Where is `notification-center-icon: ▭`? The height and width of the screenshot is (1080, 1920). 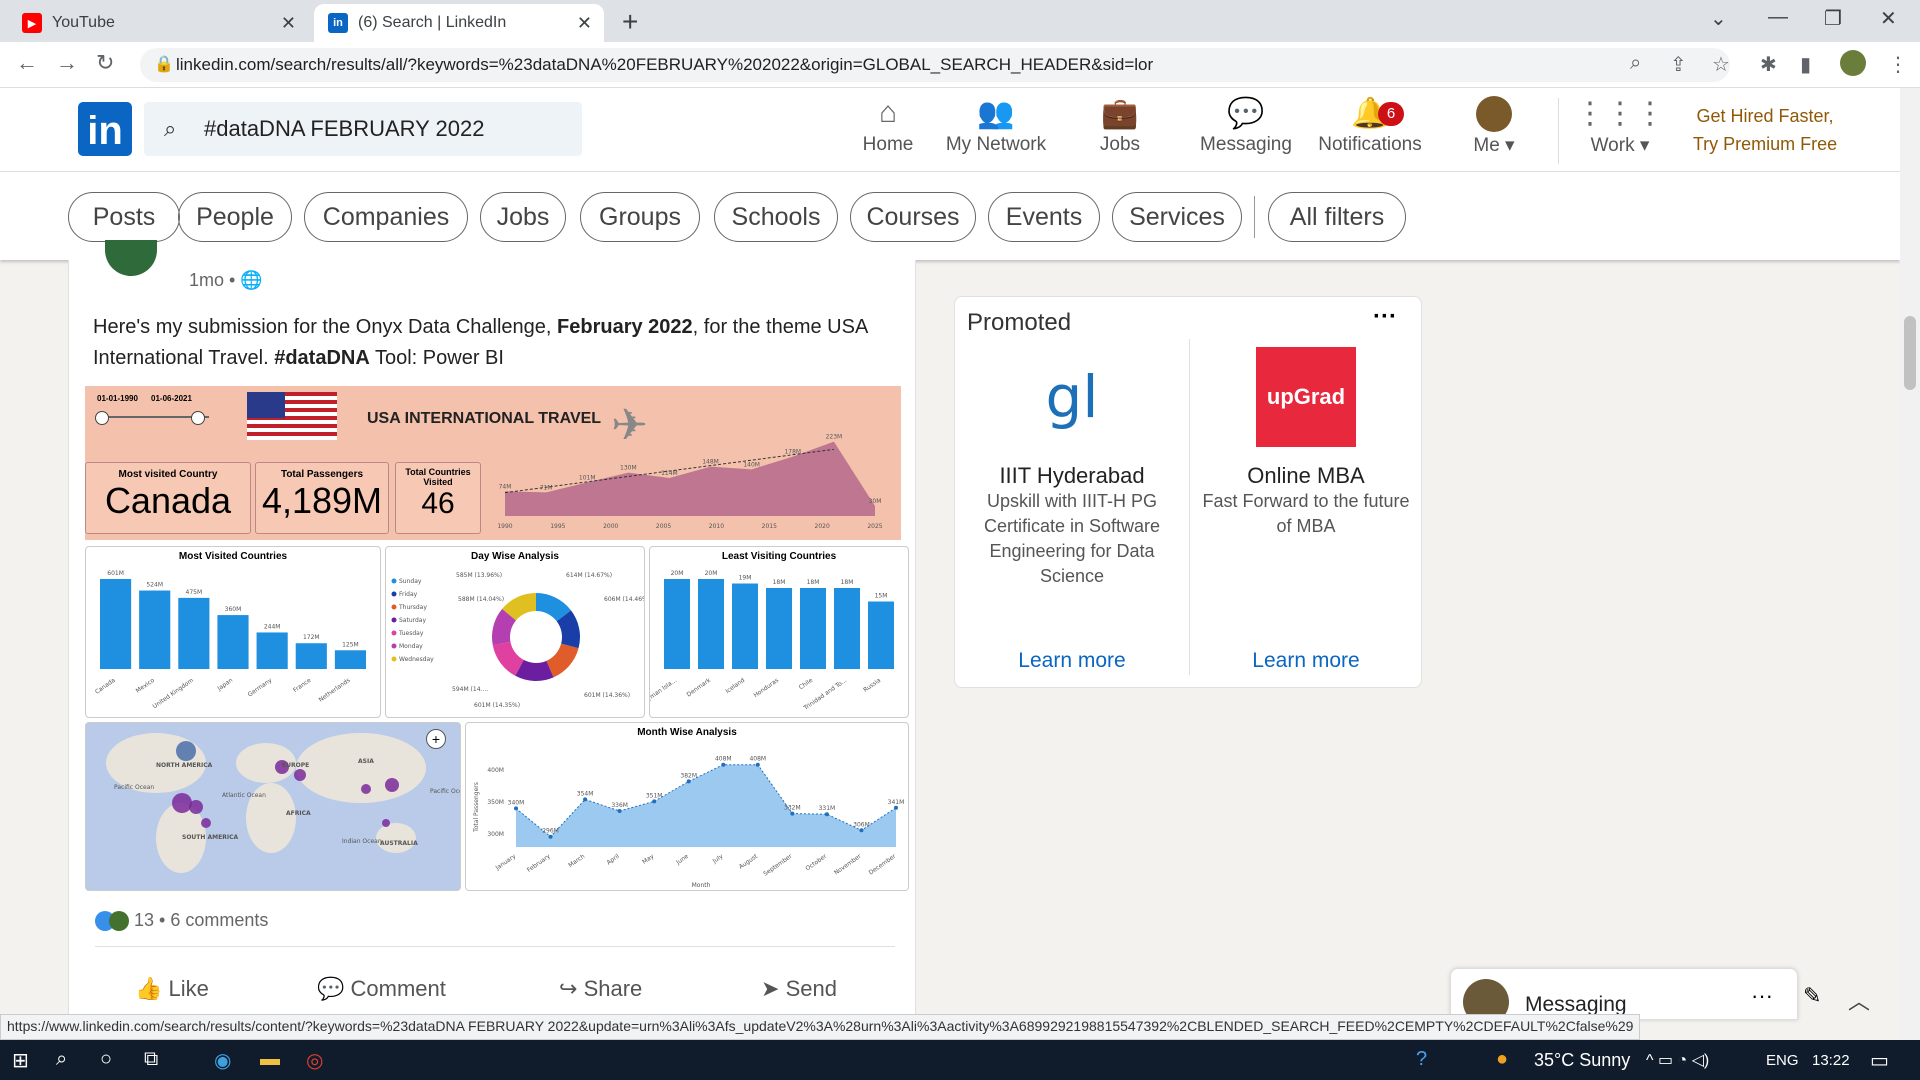
notification-center-icon: ▭ is located at coordinates (1879, 1060).